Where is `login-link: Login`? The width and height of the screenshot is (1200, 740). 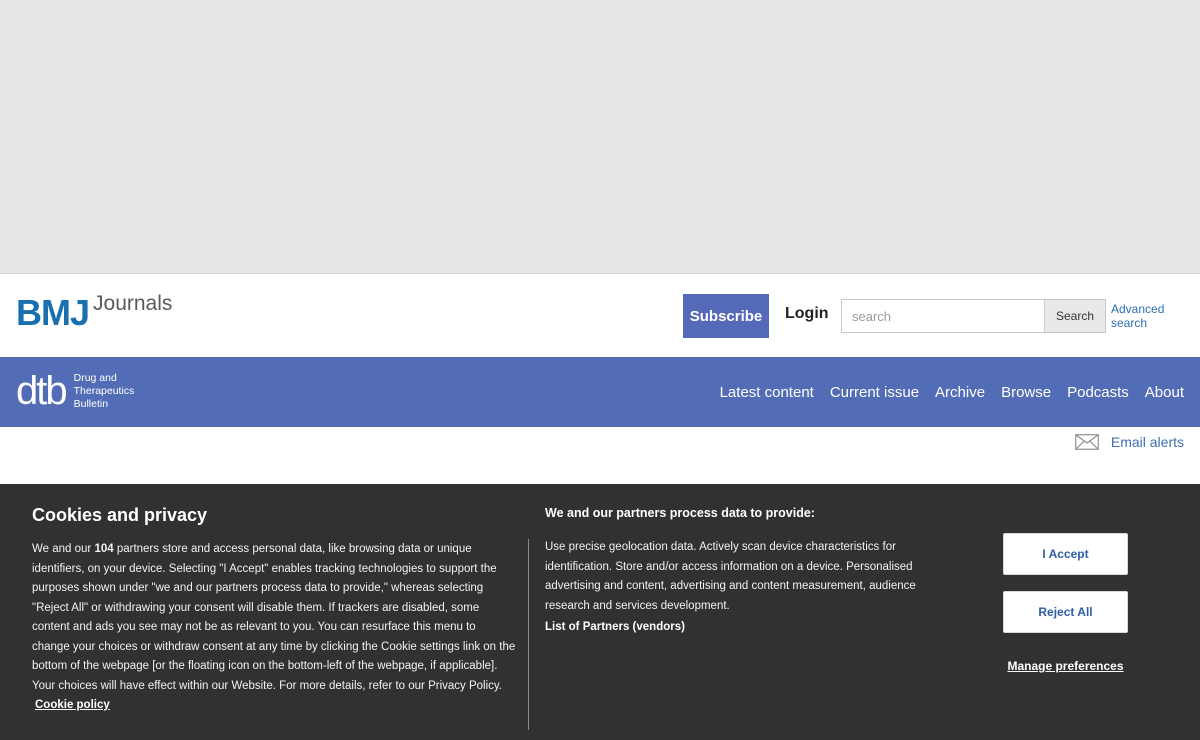
login-link: Login is located at coordinates (807, 314).